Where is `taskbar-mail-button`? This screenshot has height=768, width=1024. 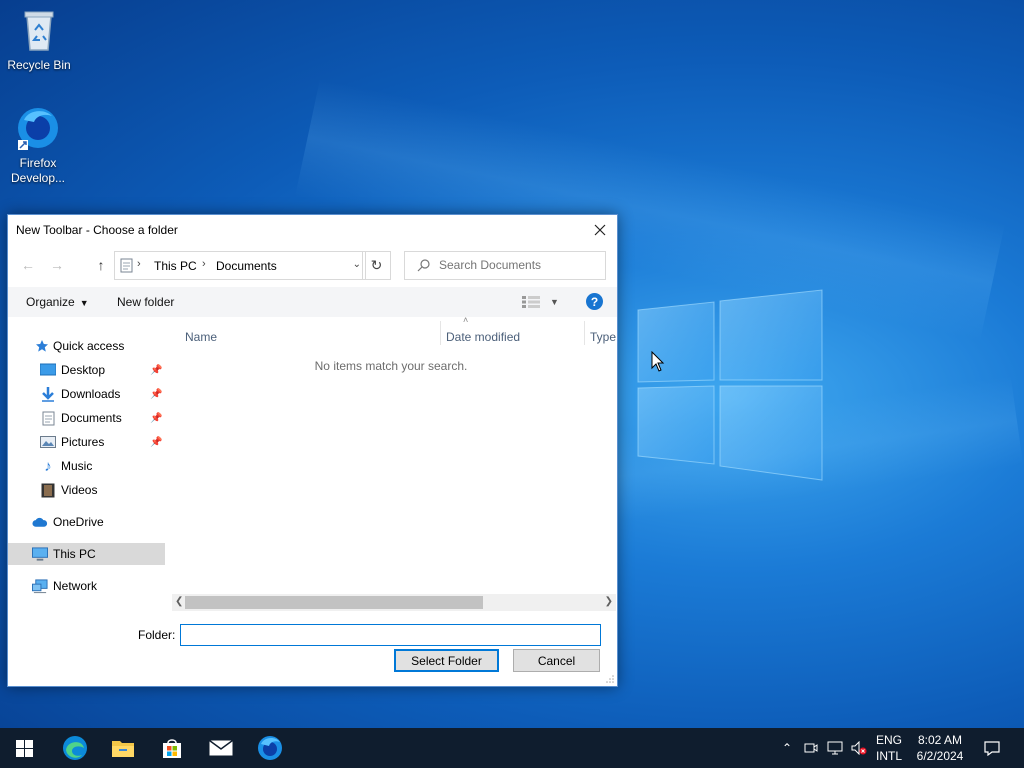
taskbar-mail-button is located at coordinates (221, 748).